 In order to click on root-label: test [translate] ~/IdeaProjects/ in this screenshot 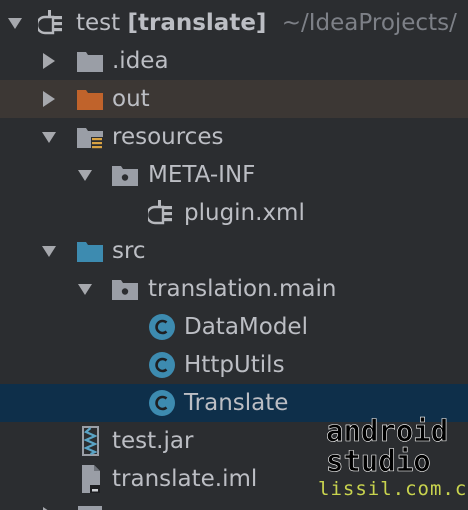, I will do `click(266, 23)`.